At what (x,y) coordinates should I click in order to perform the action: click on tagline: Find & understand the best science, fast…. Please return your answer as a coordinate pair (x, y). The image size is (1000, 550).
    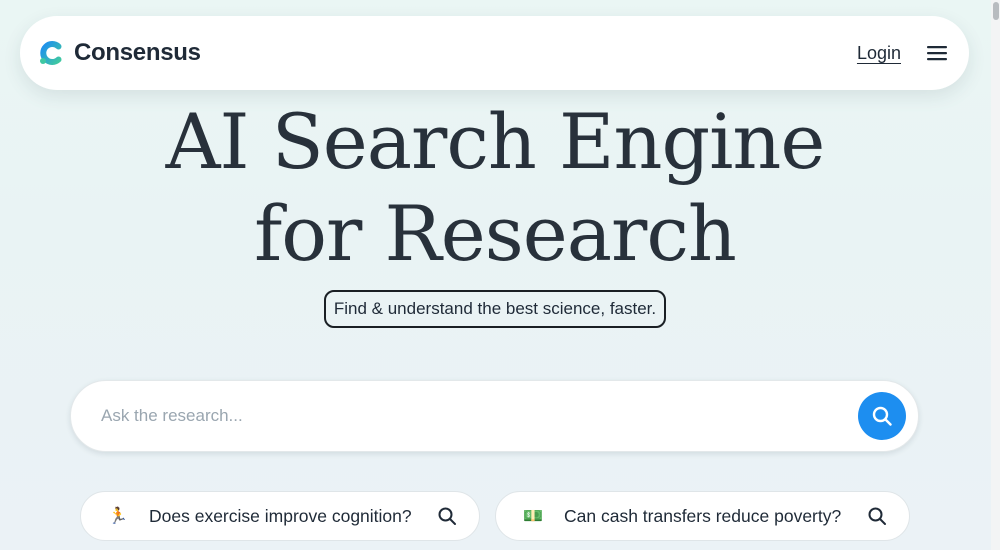
    Looking at the image, I should click on (495, 309).